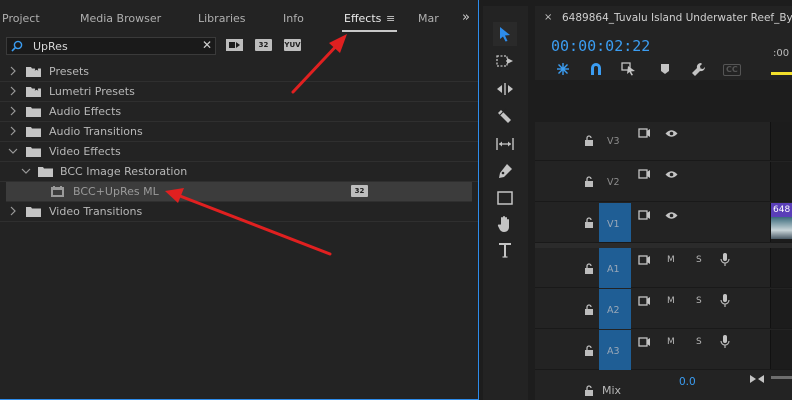 The width and height of the screenshot is (792, 400). Describe the element at coordinates (781, 267) in the screenshot. I see `track-a1-content` at that location.